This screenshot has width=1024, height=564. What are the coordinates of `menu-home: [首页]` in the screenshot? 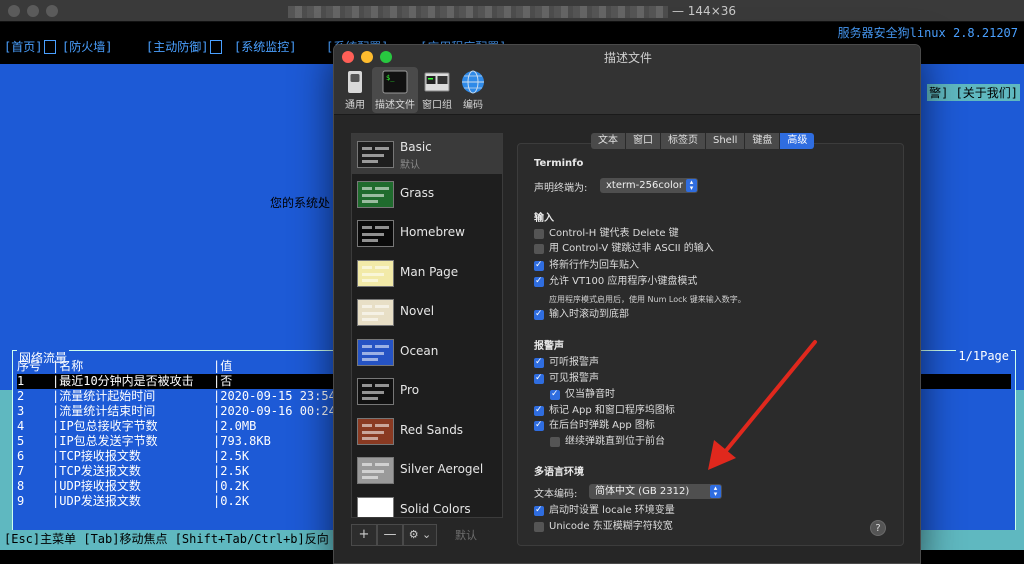 It's located at (31, 46).